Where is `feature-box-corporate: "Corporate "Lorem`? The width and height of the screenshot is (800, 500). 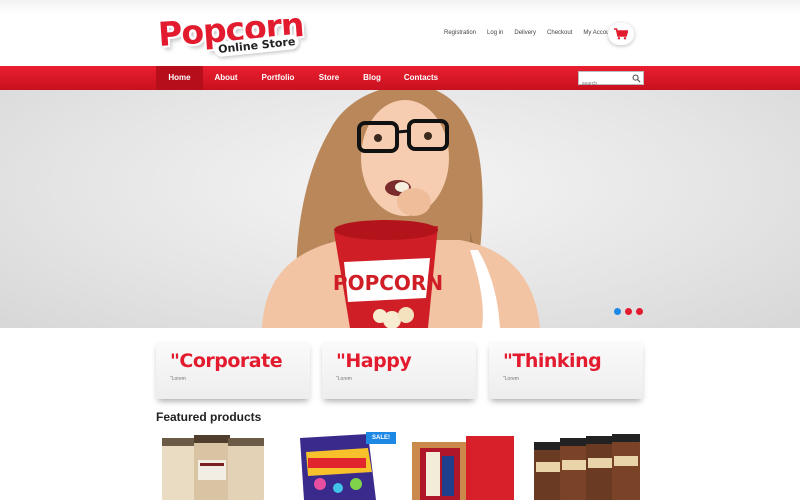
feature-box-corporate: "Corporate "Lorem is located at coordinates (233, 370).